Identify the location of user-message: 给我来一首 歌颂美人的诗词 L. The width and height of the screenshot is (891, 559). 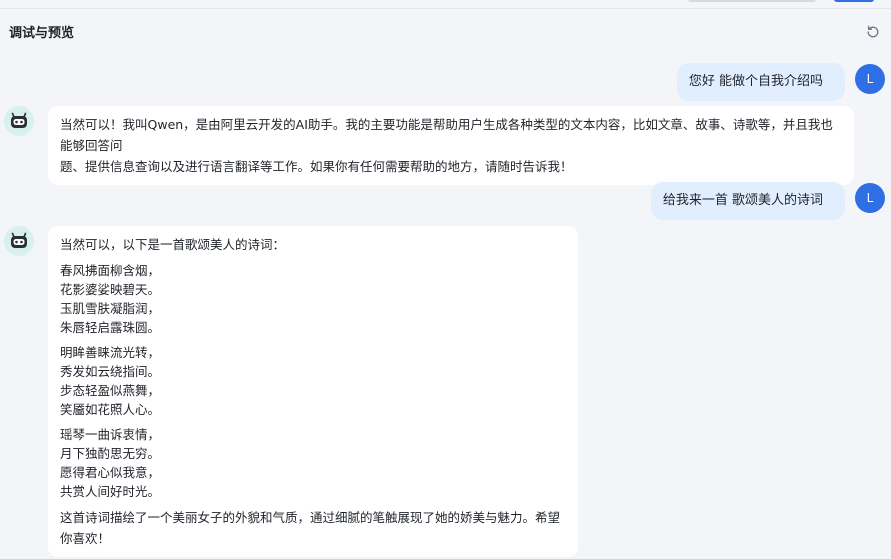
(767, 201).